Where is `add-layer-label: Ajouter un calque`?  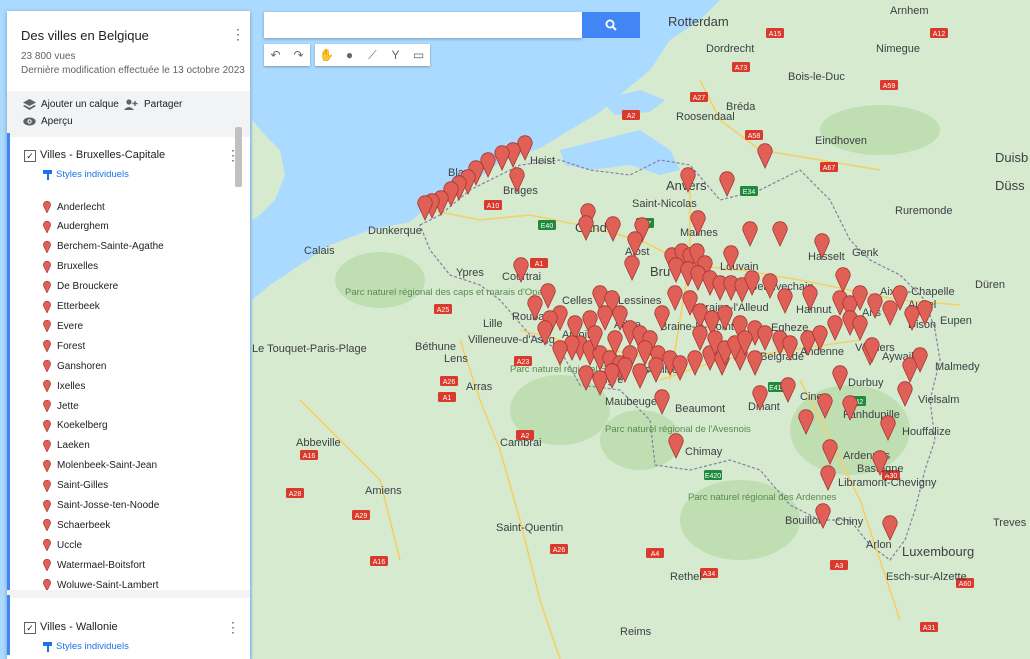 add-layer-label: Ajouter un calque is located at coordinates (80, 104).